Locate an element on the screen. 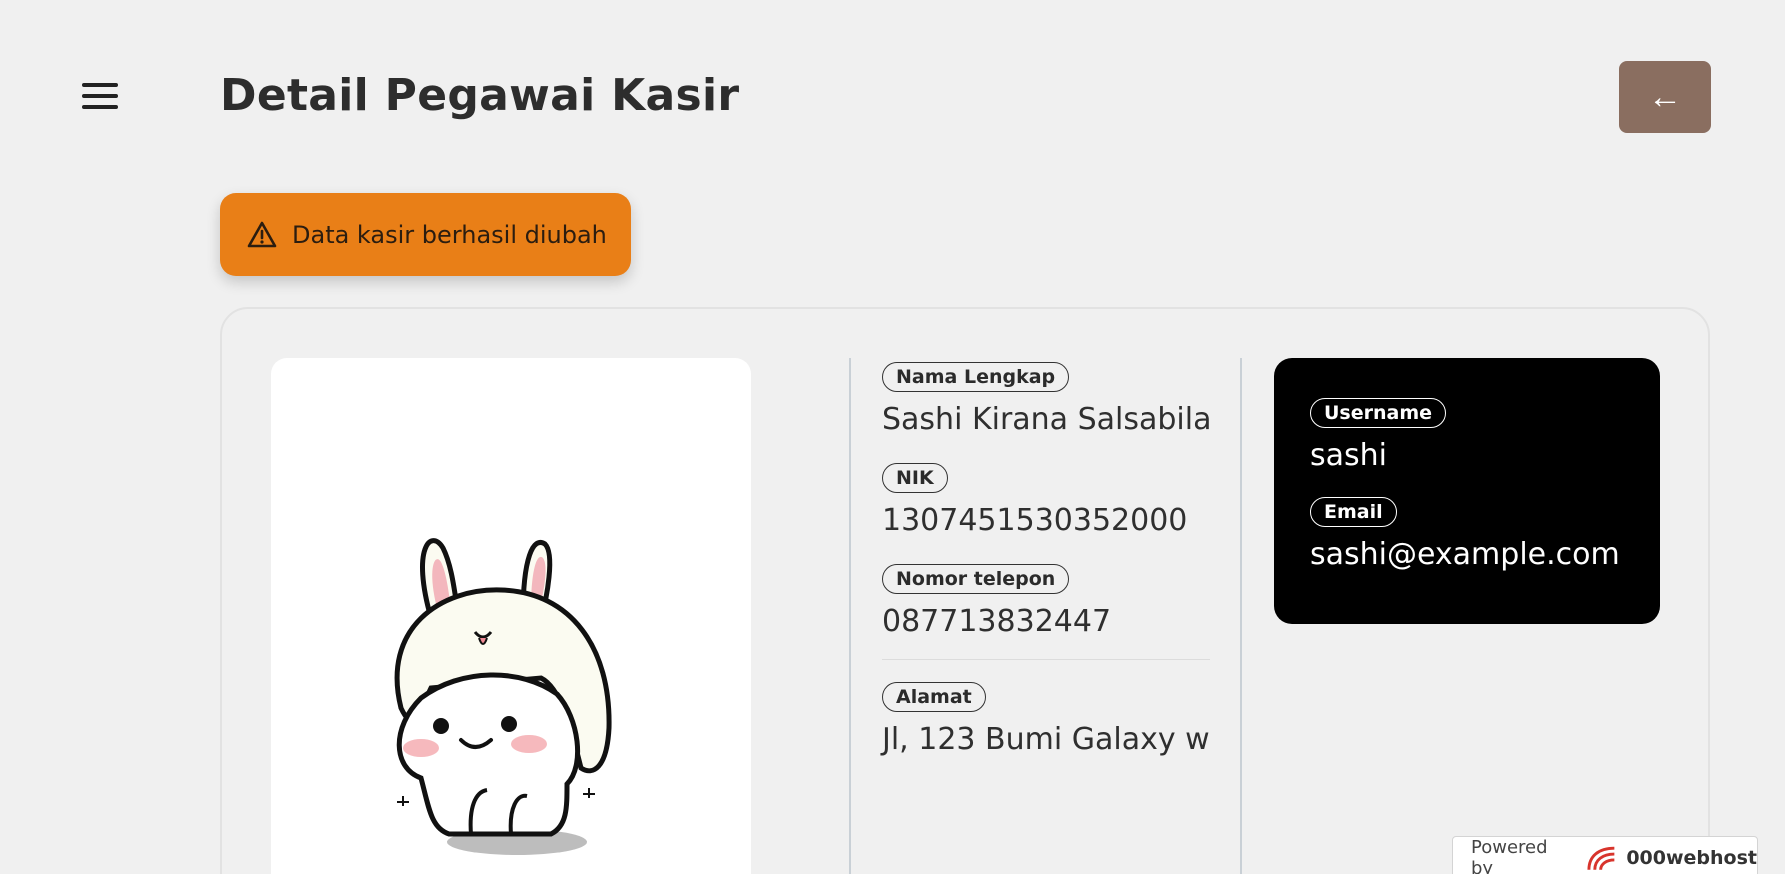  arrow-left-icon: ← is located at coordinates (1665, 96).